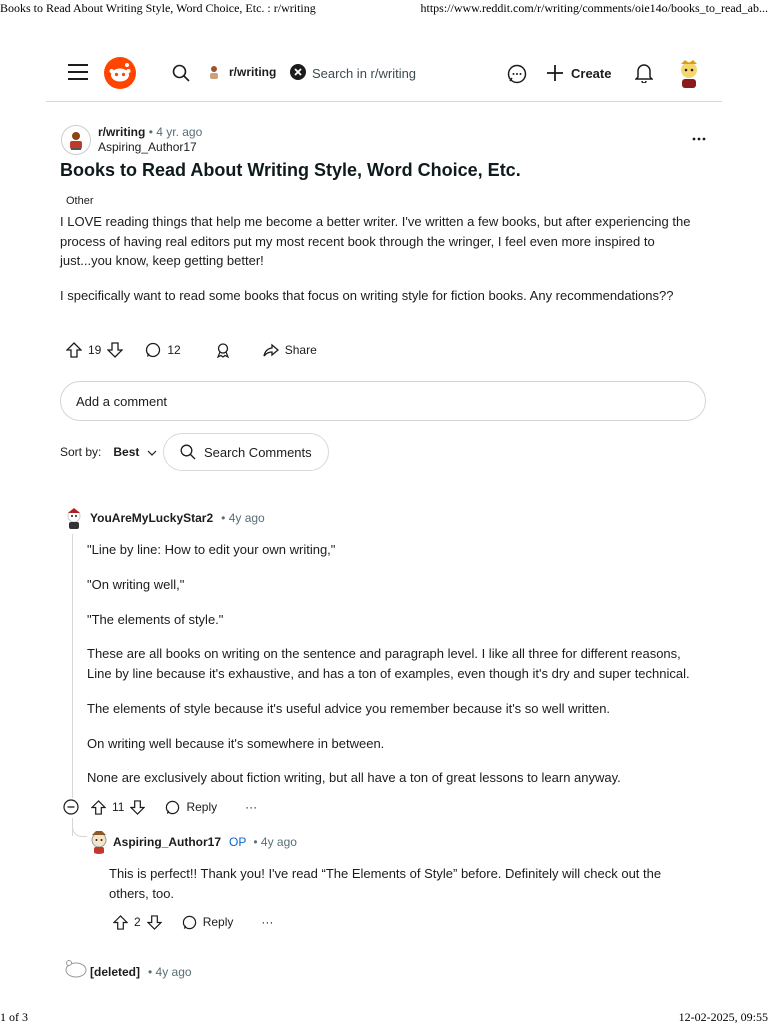  Describe the element at coordinates (298, 72) in the screenshot. I see `clear-icon` at that location.